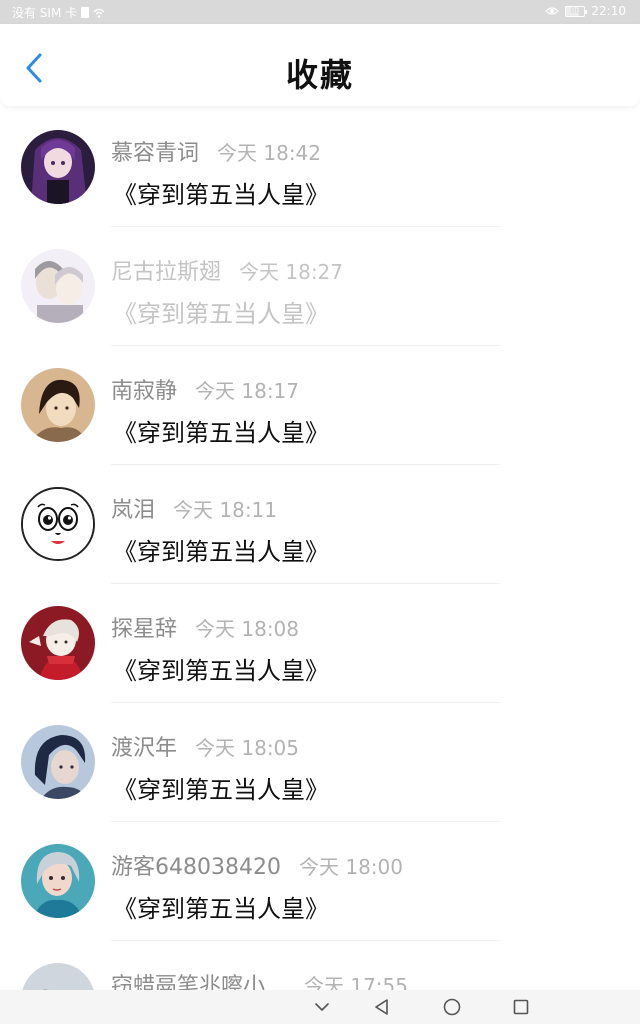 Image resolution: width=640 pixels, height=1024 pixels. What do you see at coordinates (319, 75) in the screenshot?
I see `page-title: 收藏` at bounding box center [319, 75].